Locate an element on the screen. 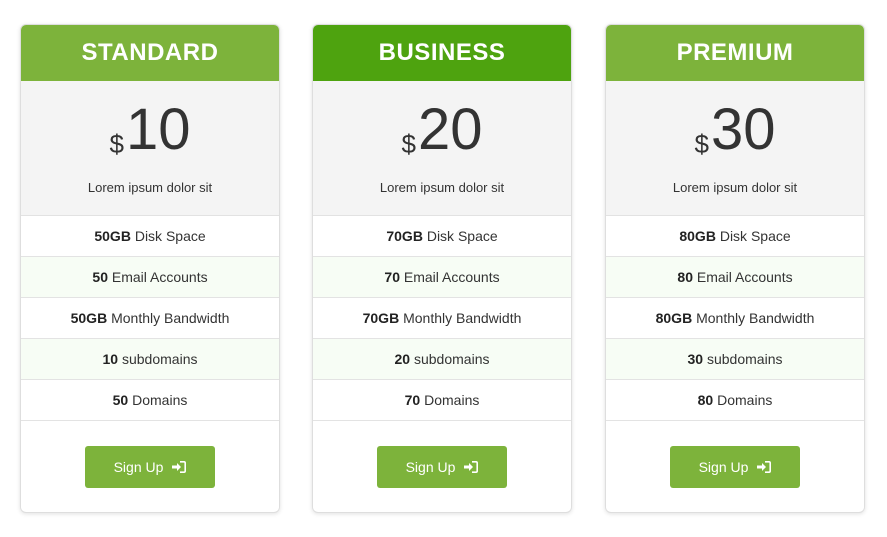  plan-title: BUSINESS is located at coordinates (442, 52).